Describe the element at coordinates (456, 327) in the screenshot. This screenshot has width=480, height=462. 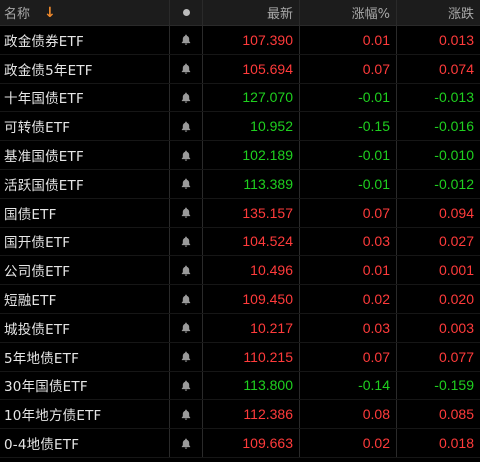
I see `change-value: 0.003` at that location.